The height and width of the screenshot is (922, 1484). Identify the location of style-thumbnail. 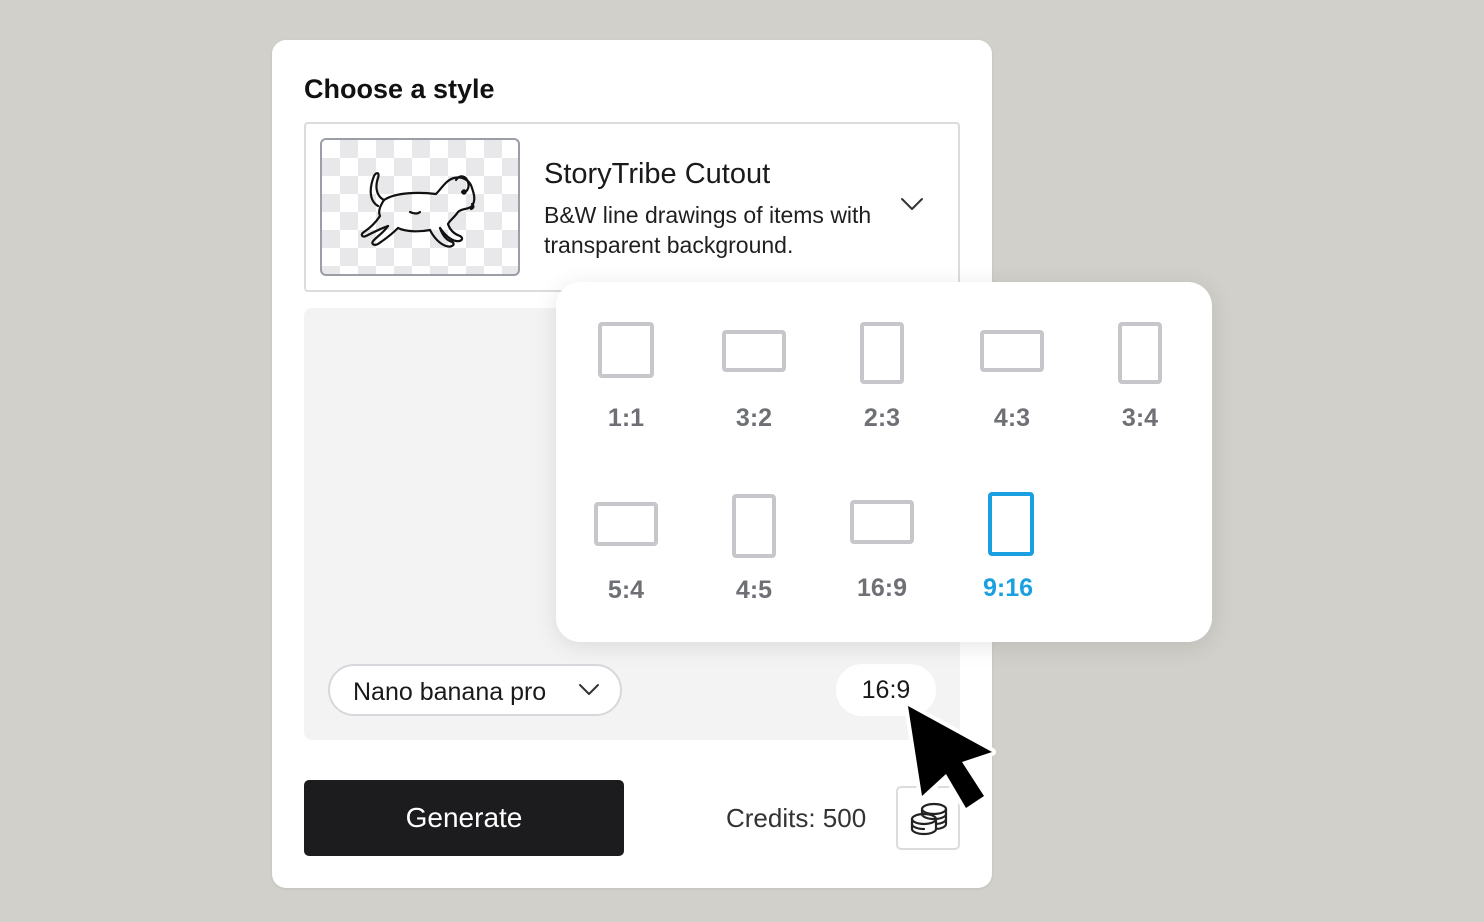
(420, 207).